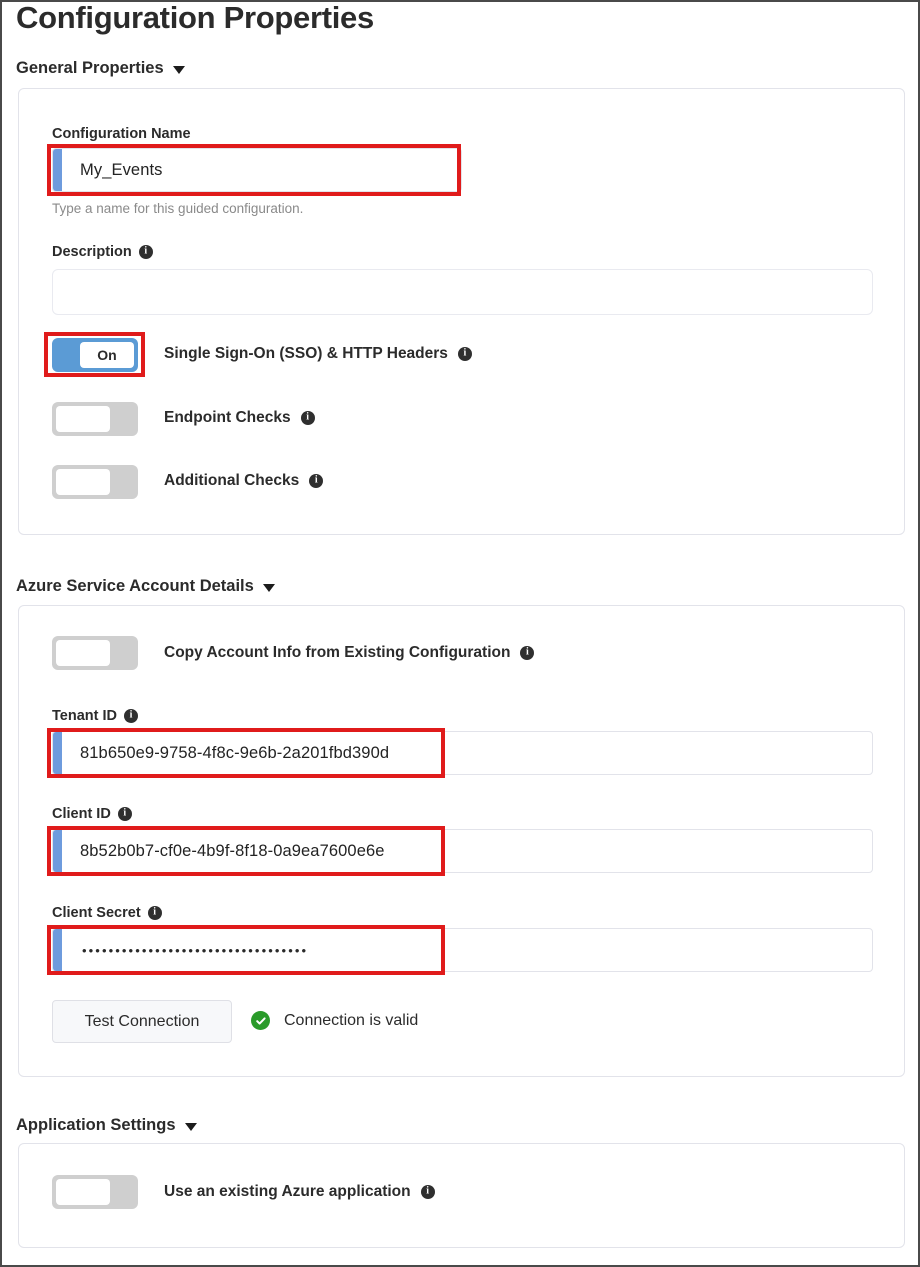  I want to click on connection-status-text: Connection is valid, so click(351, 1020).